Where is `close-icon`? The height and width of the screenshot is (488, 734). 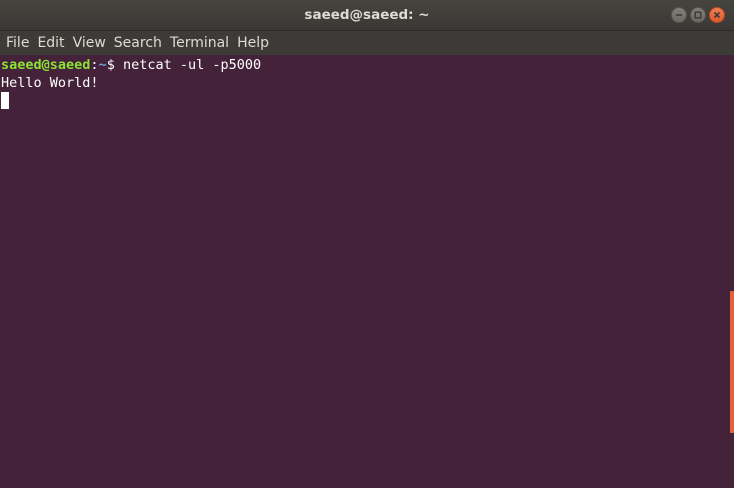 close-icon is located at coordinates (717, 15).